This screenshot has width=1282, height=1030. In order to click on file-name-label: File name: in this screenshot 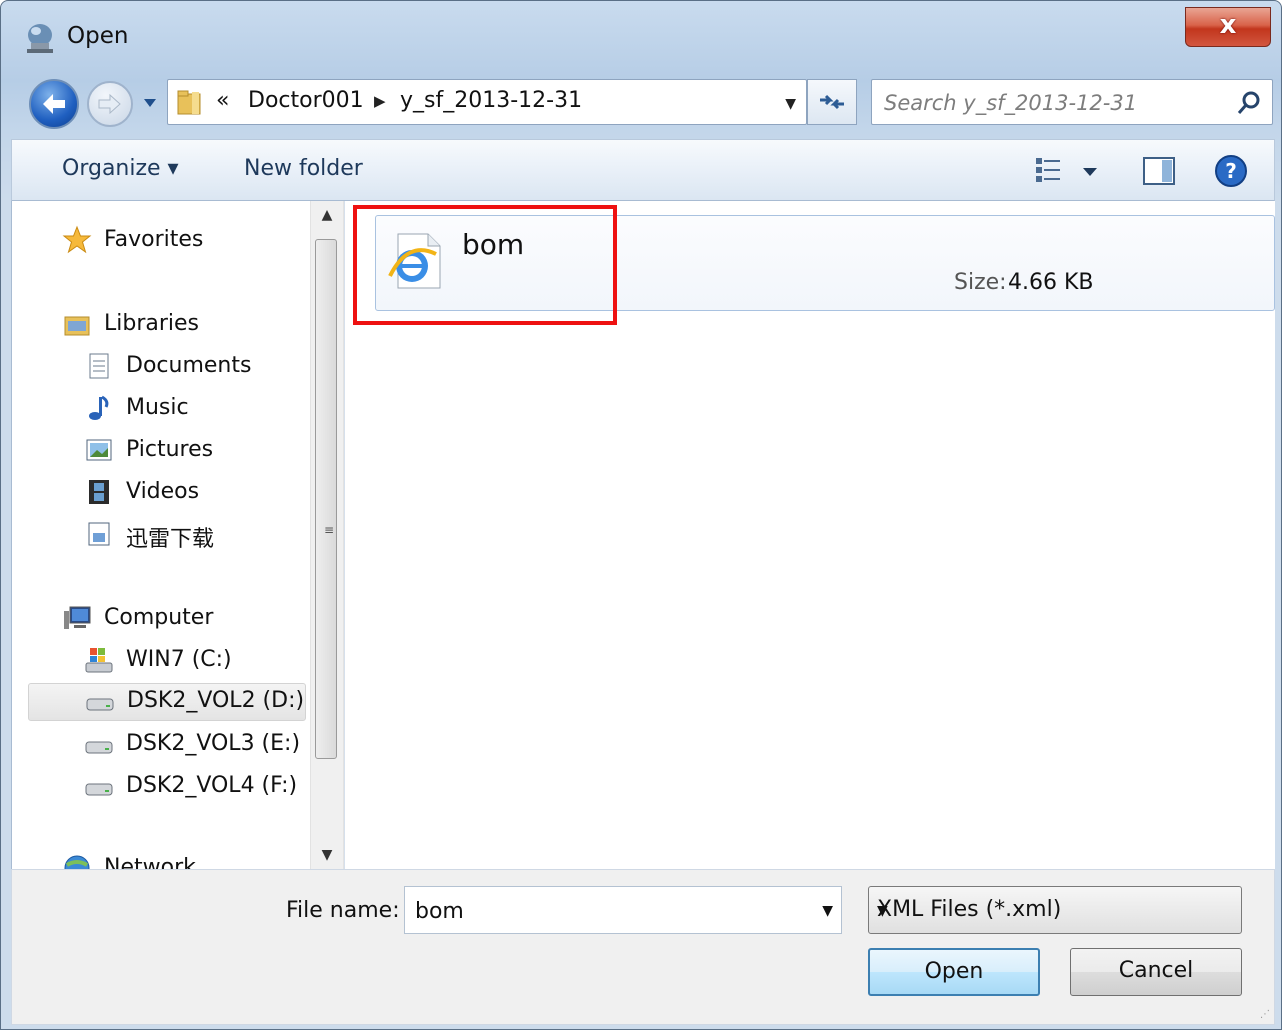, I will do `click(343, 910)`.